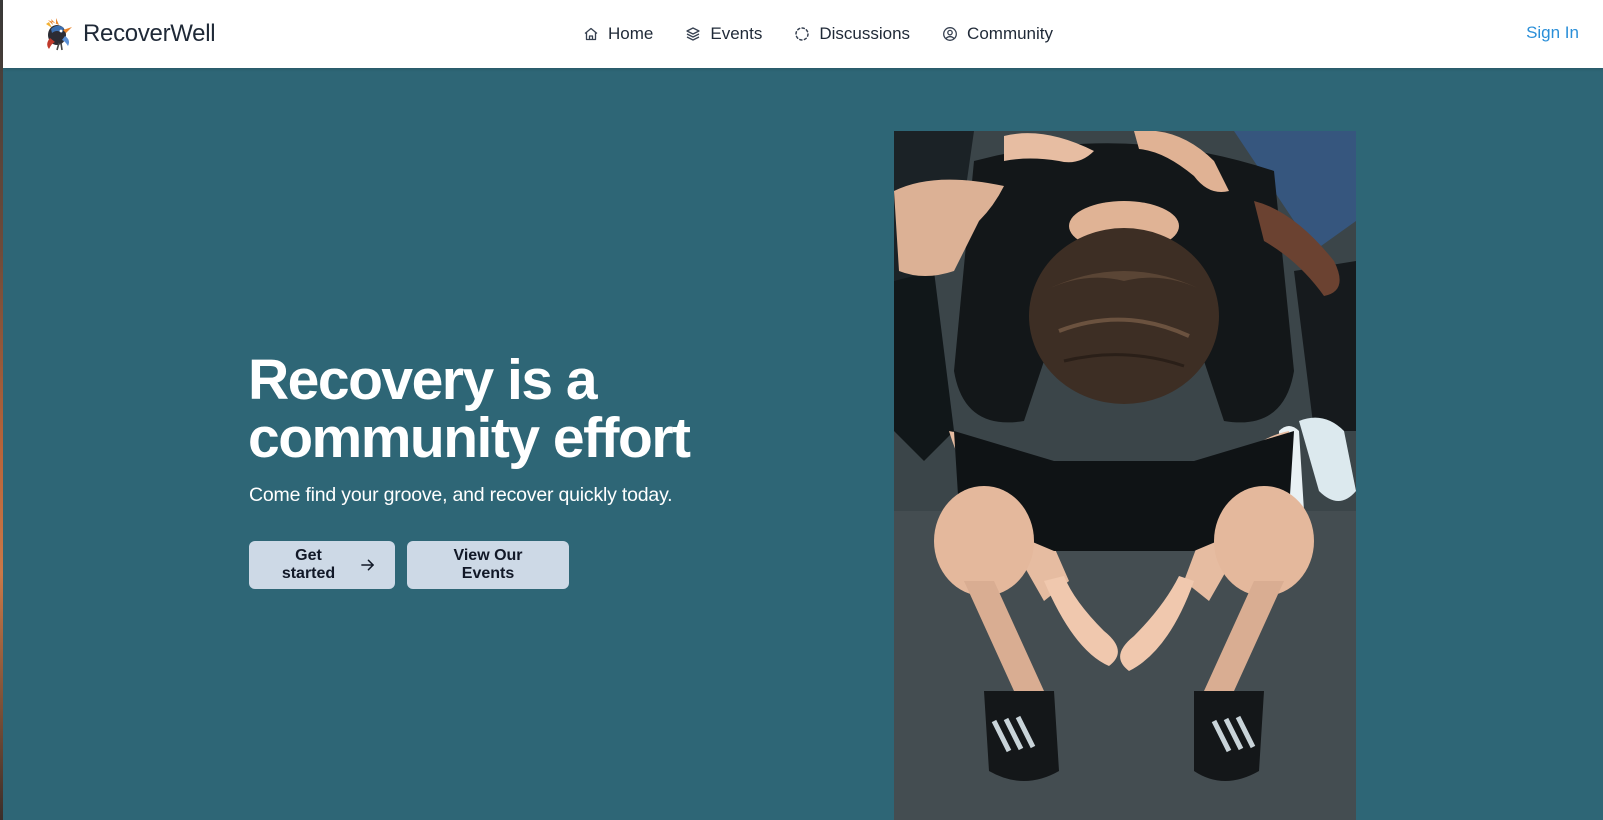 This screenshot has width=1603, height=820. I want to click on view-events-label: View Our Events, so click(488, 564).